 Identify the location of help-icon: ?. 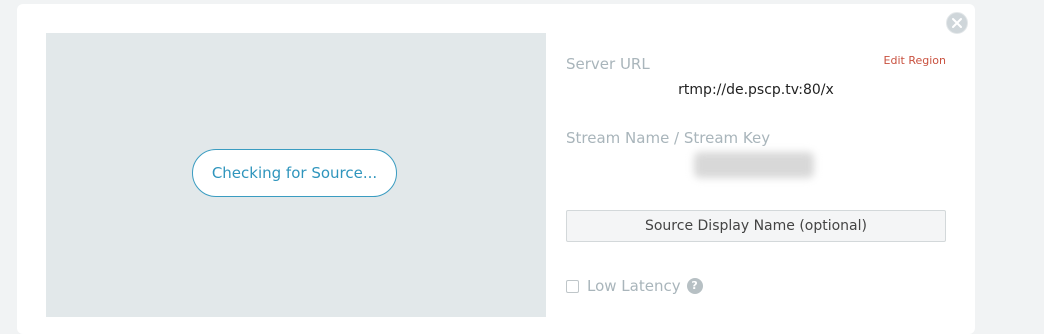
(694, 286).